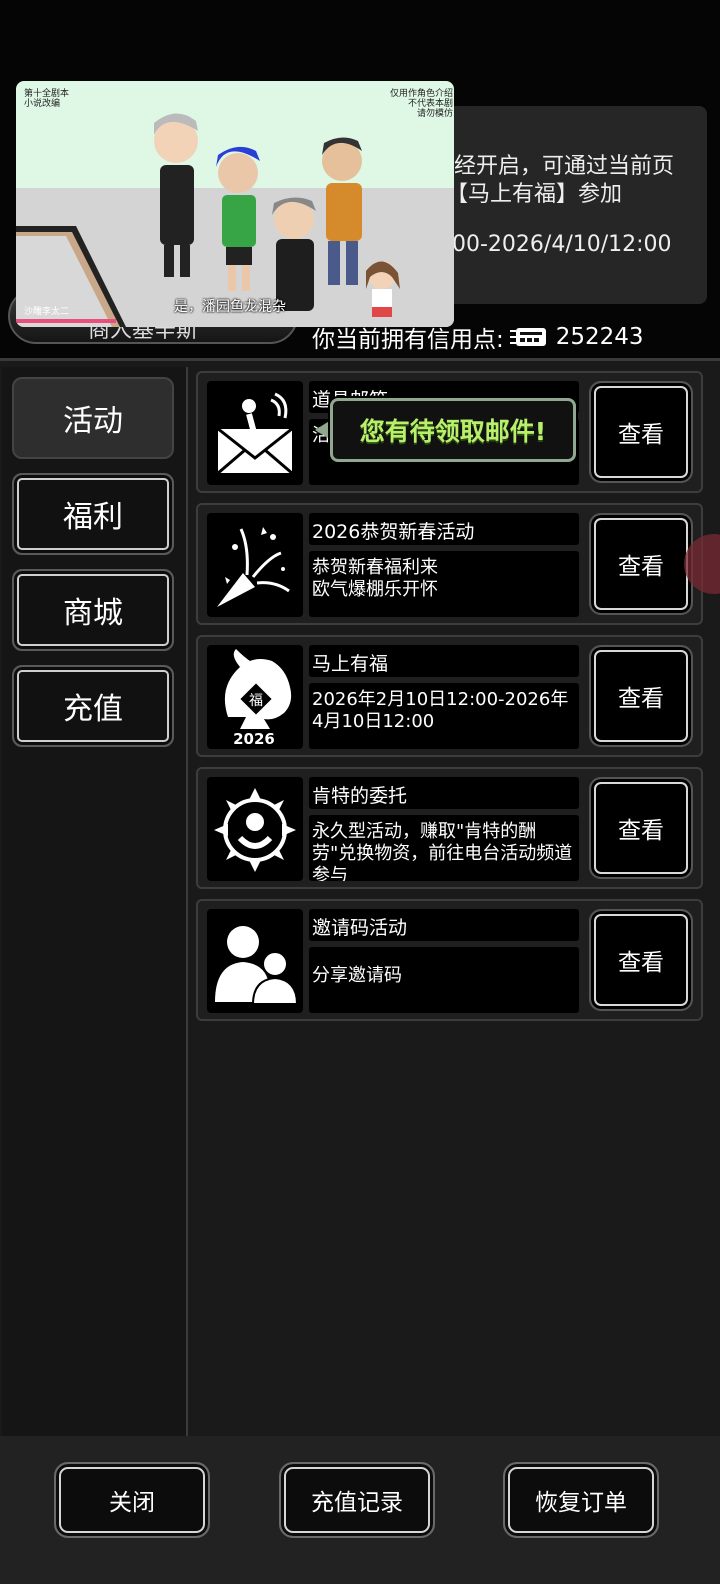  What do you see at coordinates (444, 584) in the screenshot?
I see `activity-desc: 恭贺新春福利来 欧气爆棚乐开怀` at bounding box center [444, 584].